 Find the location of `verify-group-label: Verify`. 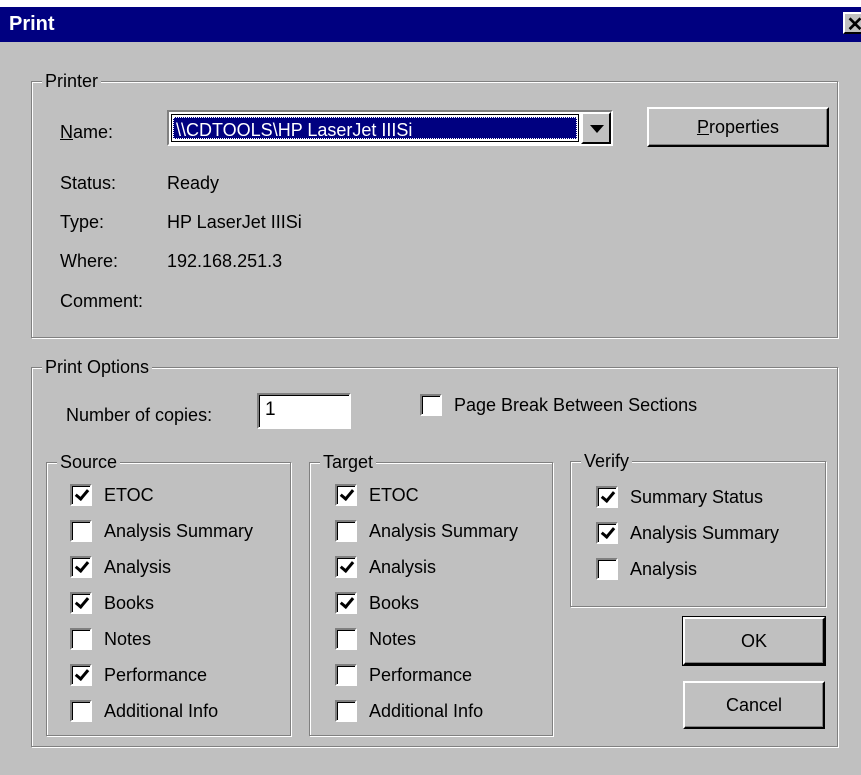

verify-group-label: Verify is located at coordinates (607, 461).